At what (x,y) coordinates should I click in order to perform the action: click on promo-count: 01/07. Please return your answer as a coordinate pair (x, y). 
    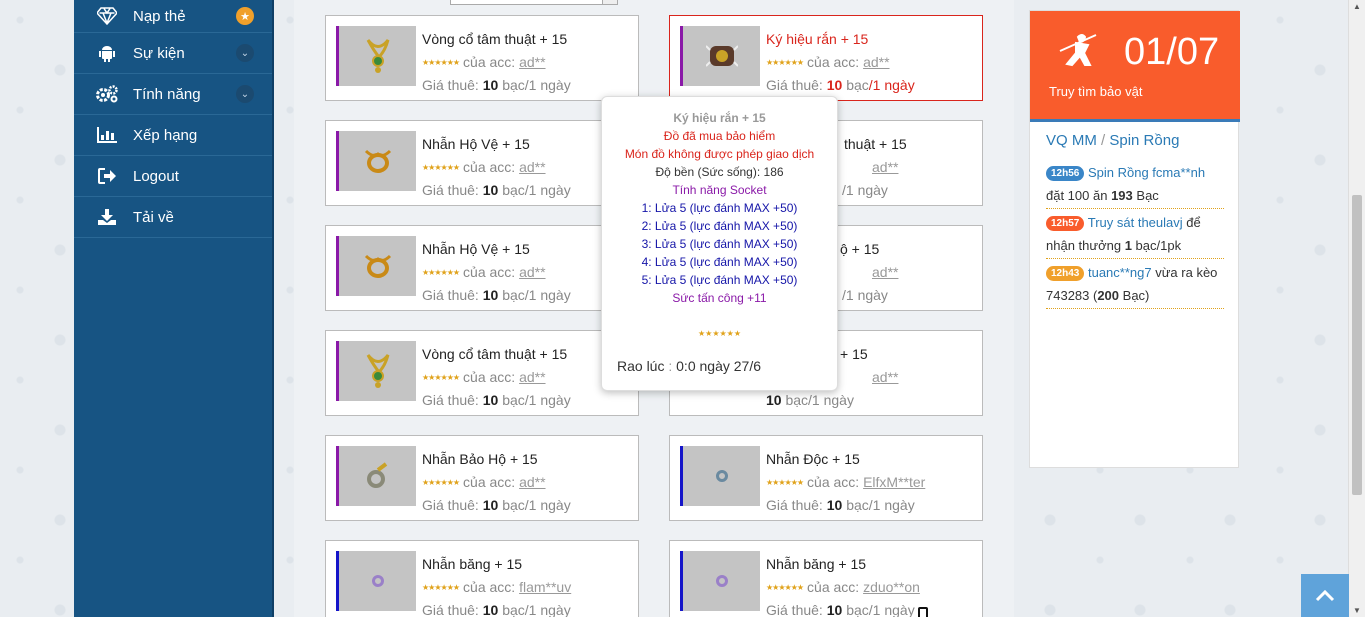
    Looking at the image, I should click on (1172, 52).